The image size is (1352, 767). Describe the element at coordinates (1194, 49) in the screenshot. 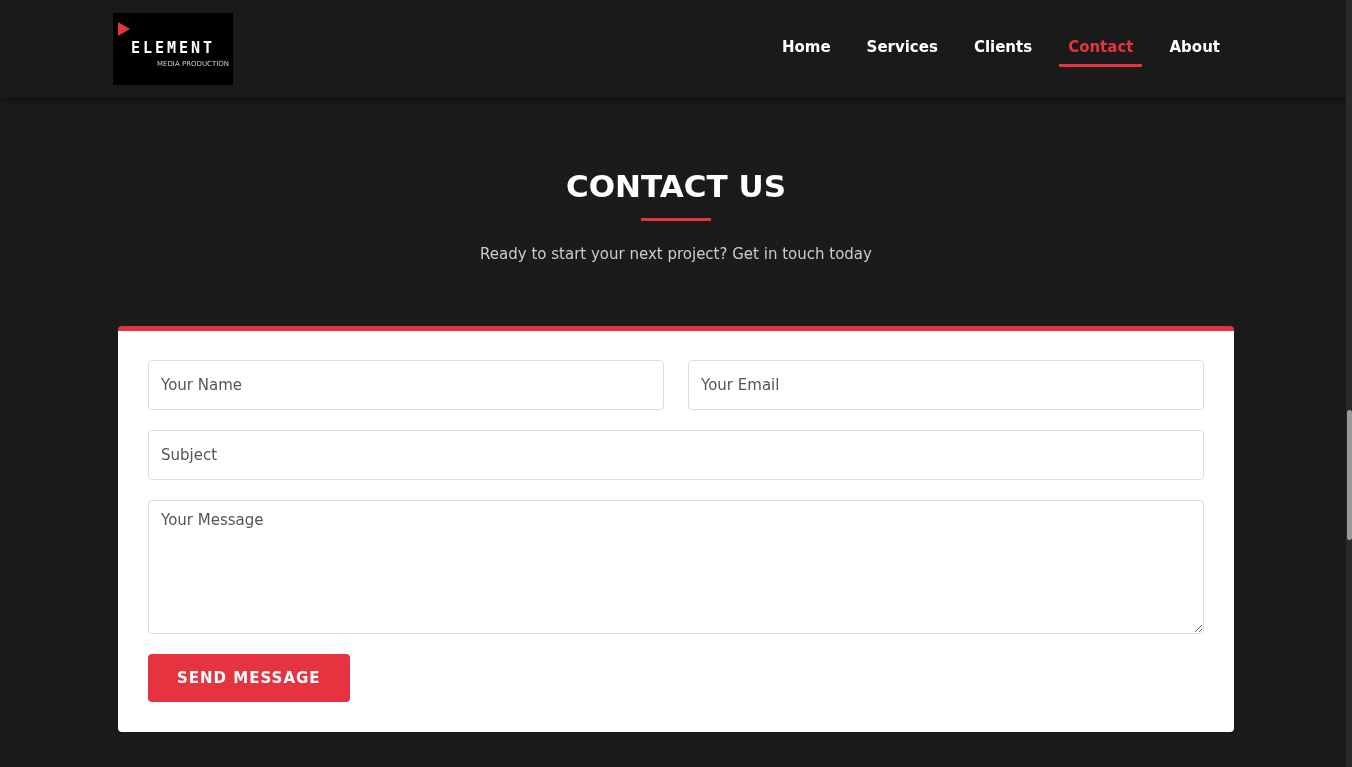

I see `nav-link: About` at that location.